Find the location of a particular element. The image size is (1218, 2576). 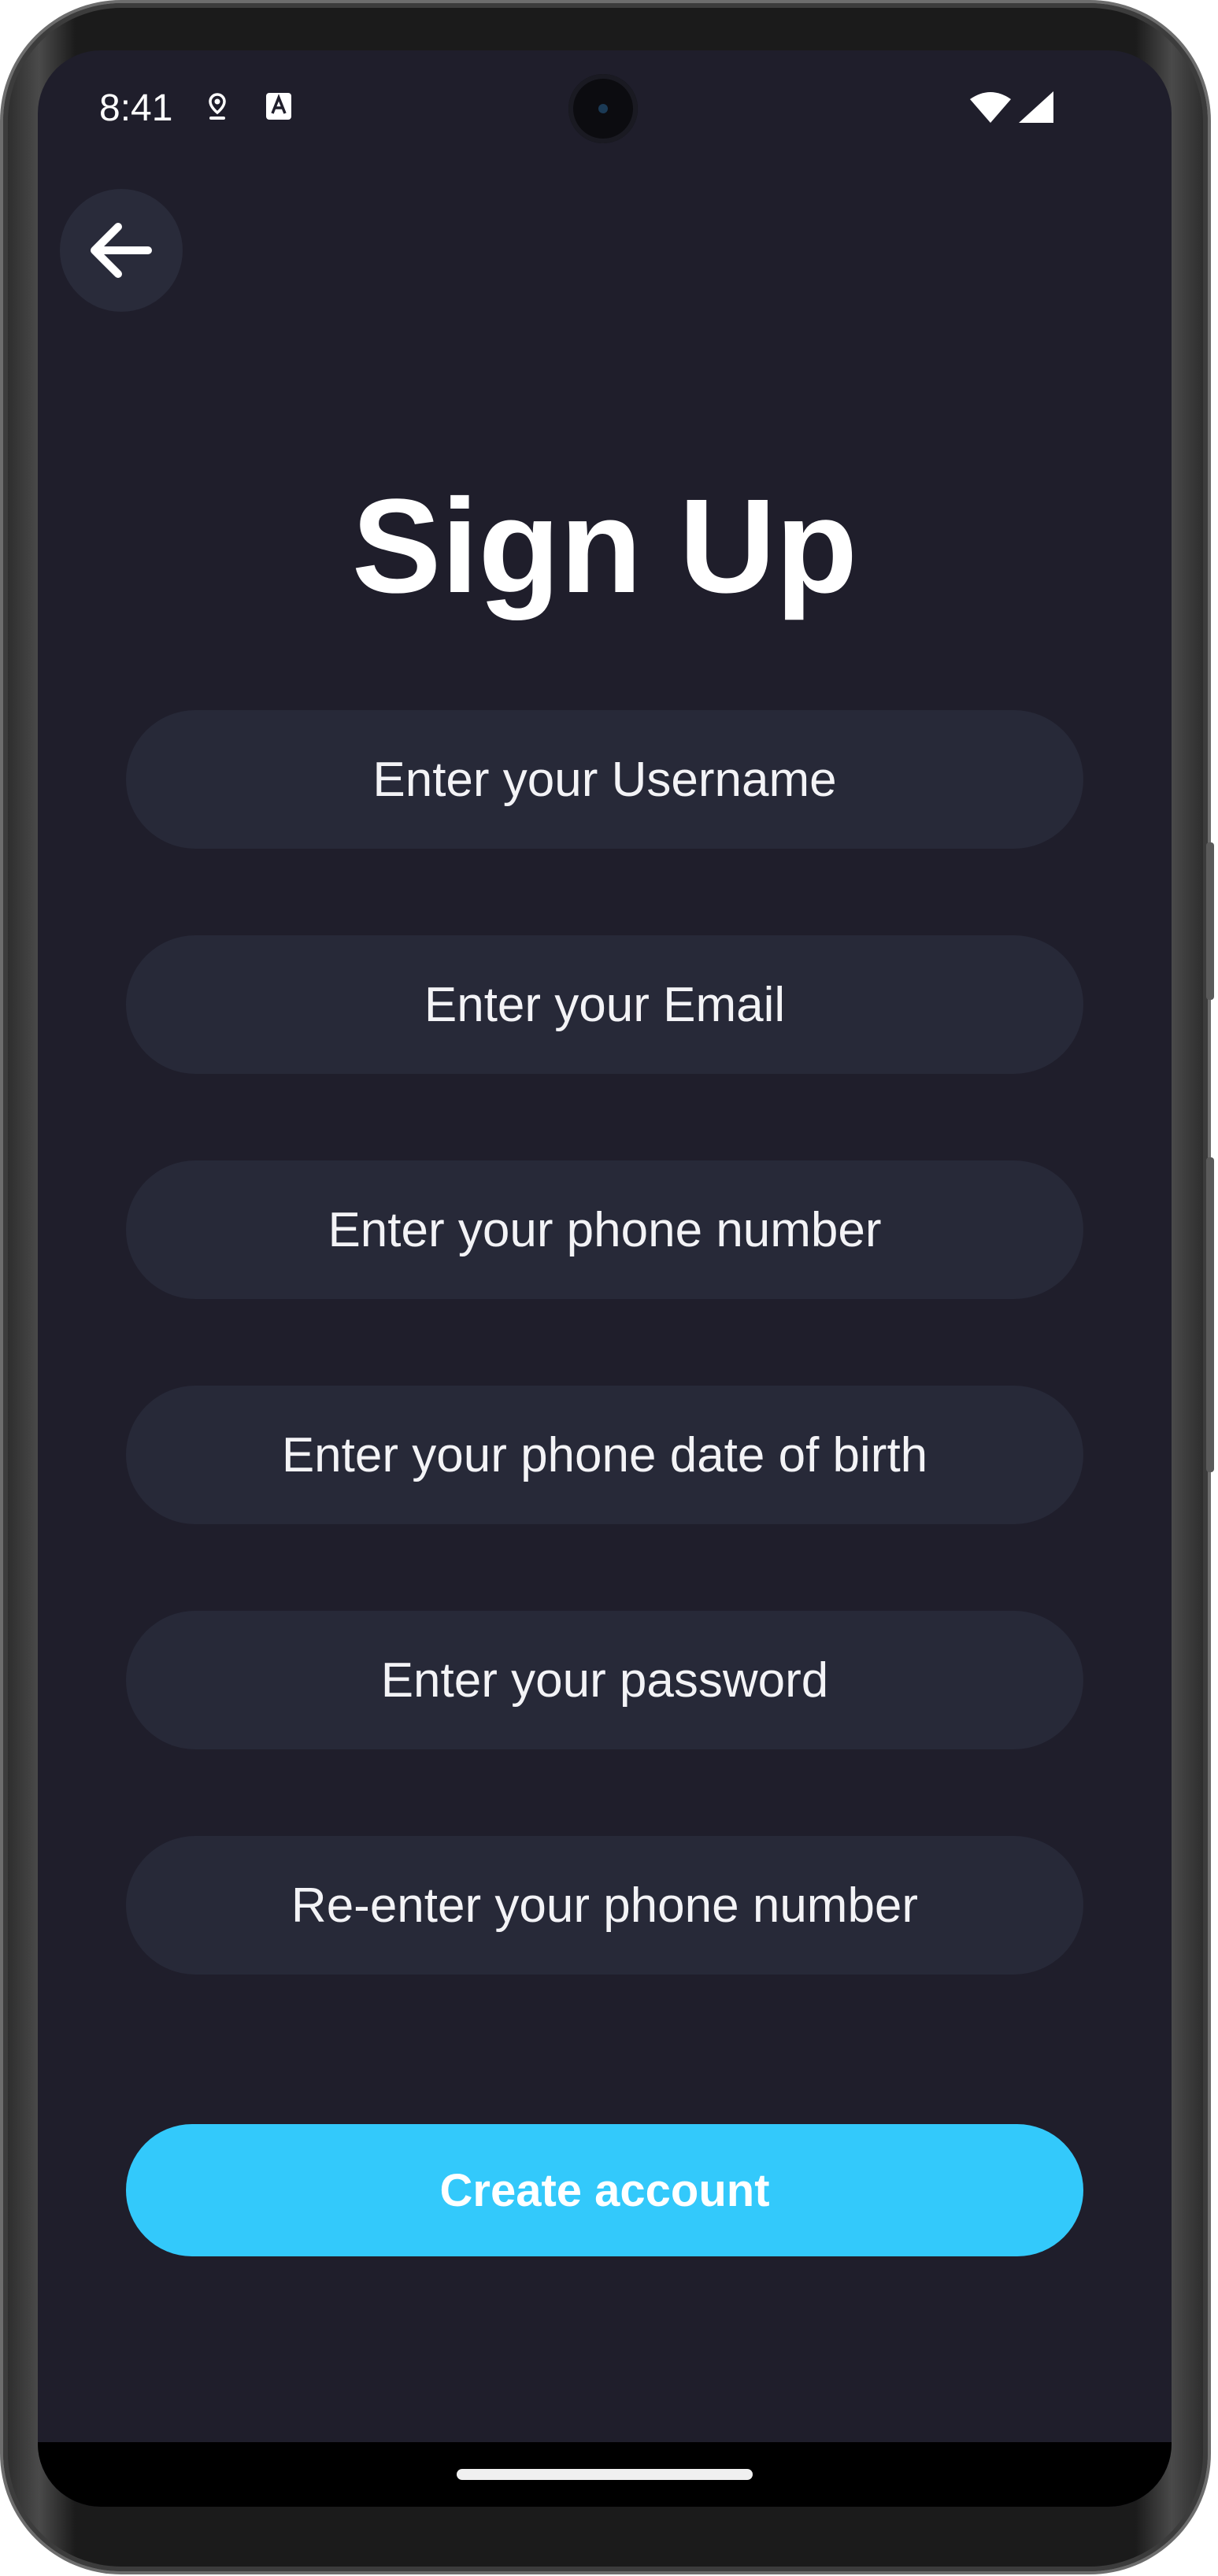

phone-input is located at coordinates (604, 1230).